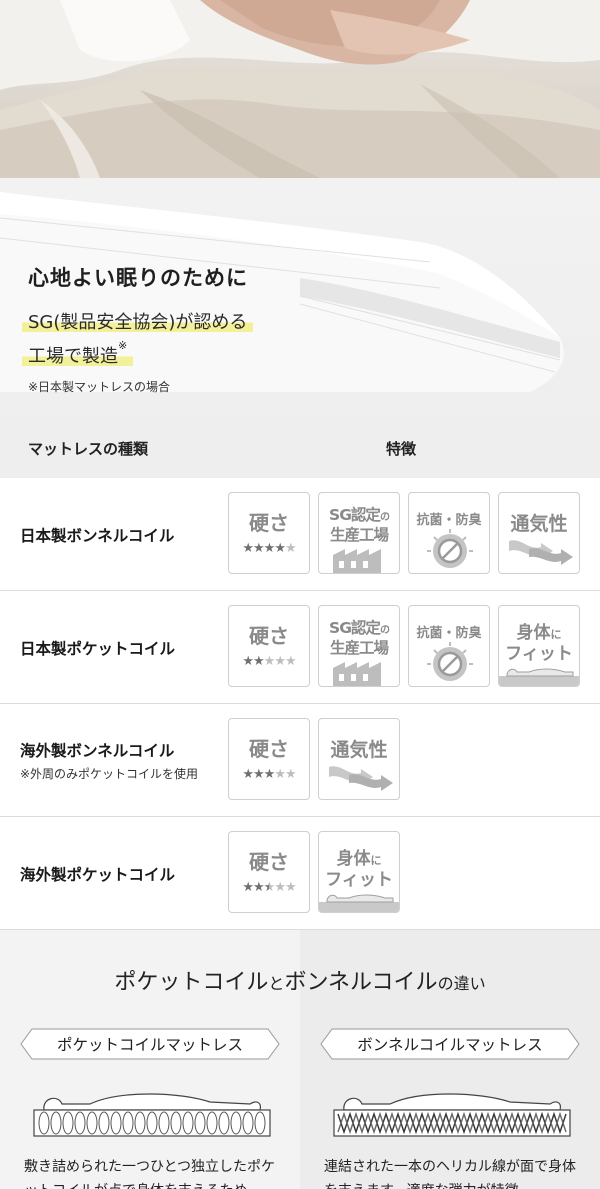 Image resolution: width=600 pixels, height=1189 pixels. What do you see at coordinates (138, 278) in the screenshot?
I see `banner-title: 心地よい眠りのために` at bounding box center [138, 278].